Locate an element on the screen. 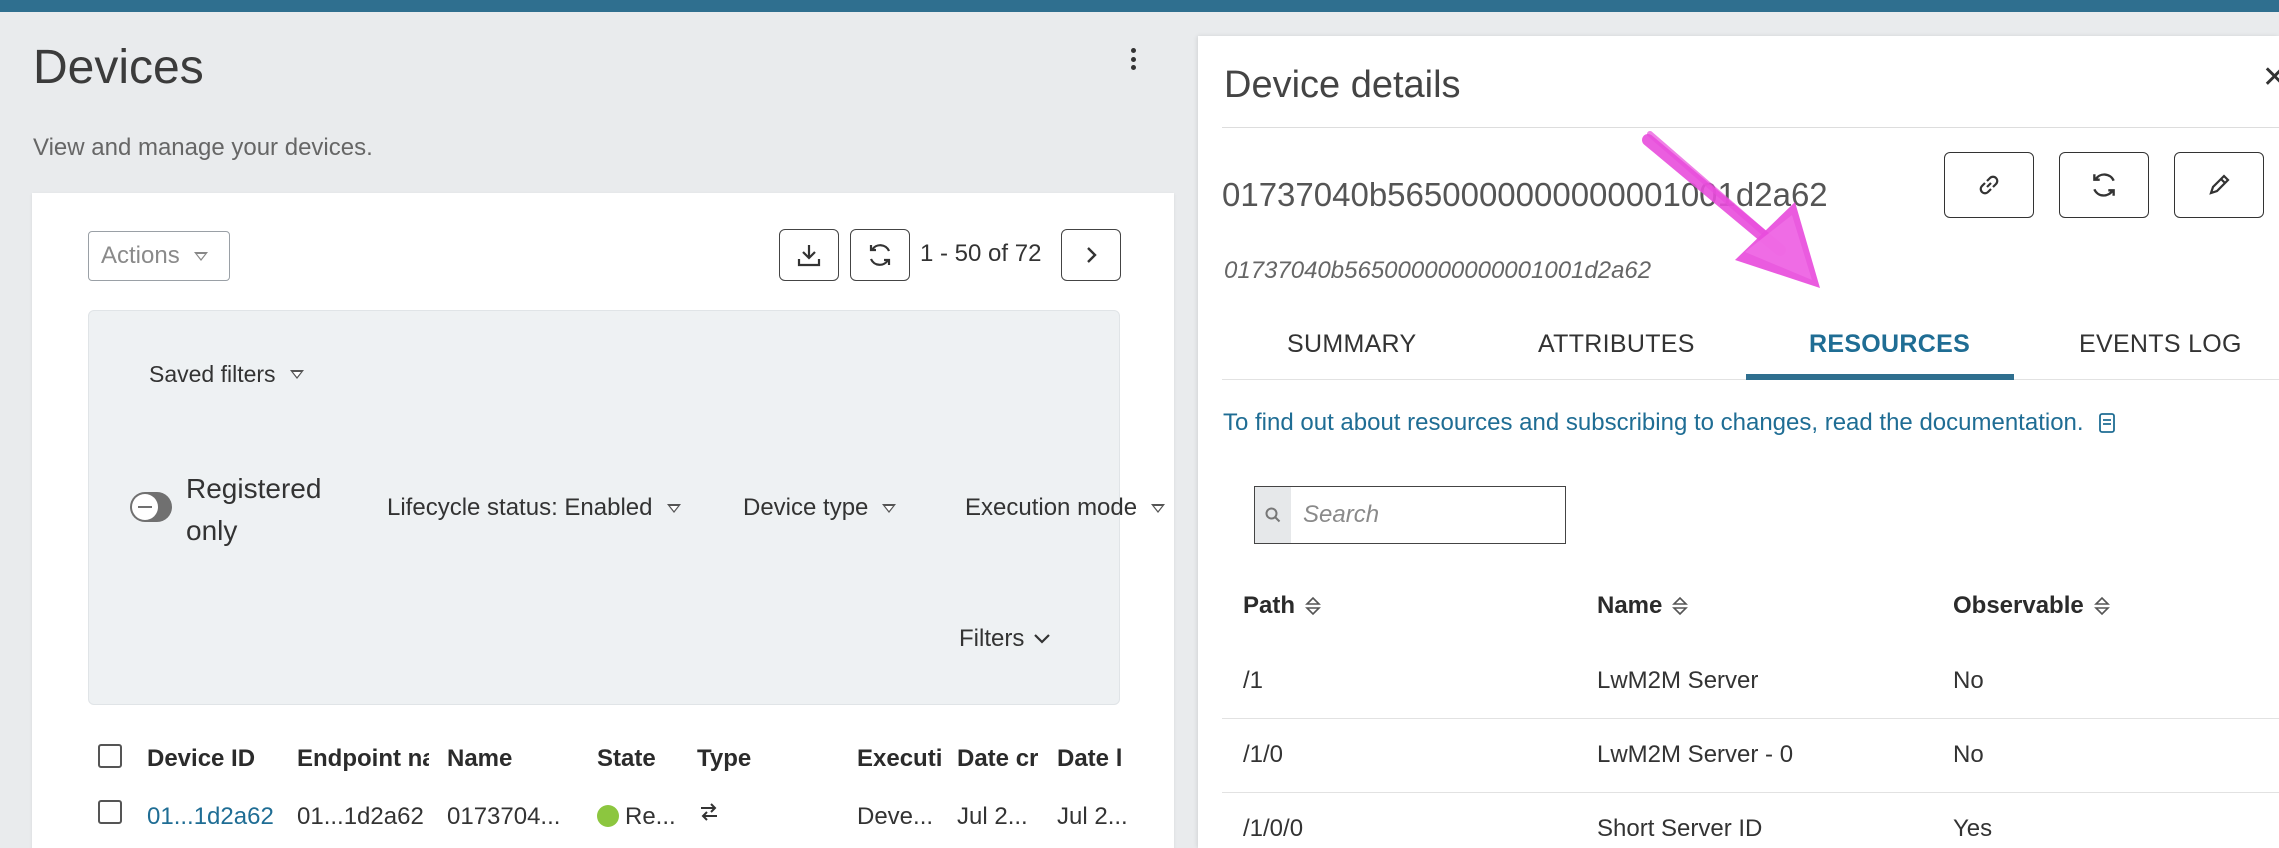 Image resolution: width=2279 pixels, height=848 pixels. table-row: /1 LwM2M Server No is located at coordinates (1750, 682).